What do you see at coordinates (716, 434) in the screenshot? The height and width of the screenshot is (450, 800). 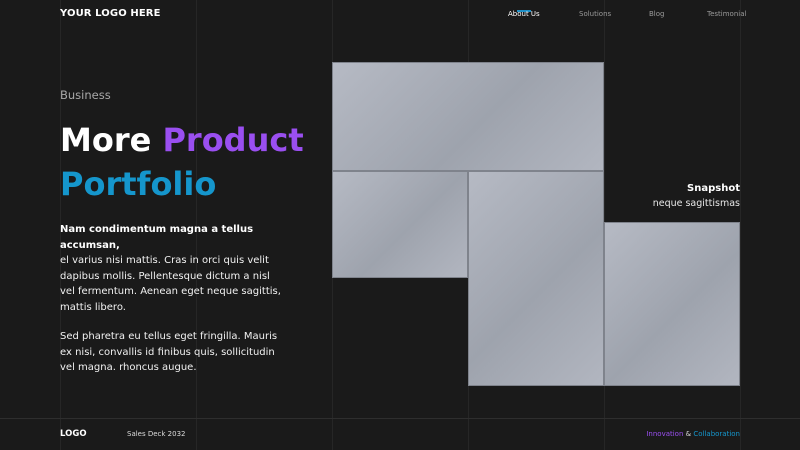 I see `footer-tag-collaboration: Collaboration` at bounding box center [716, 434].